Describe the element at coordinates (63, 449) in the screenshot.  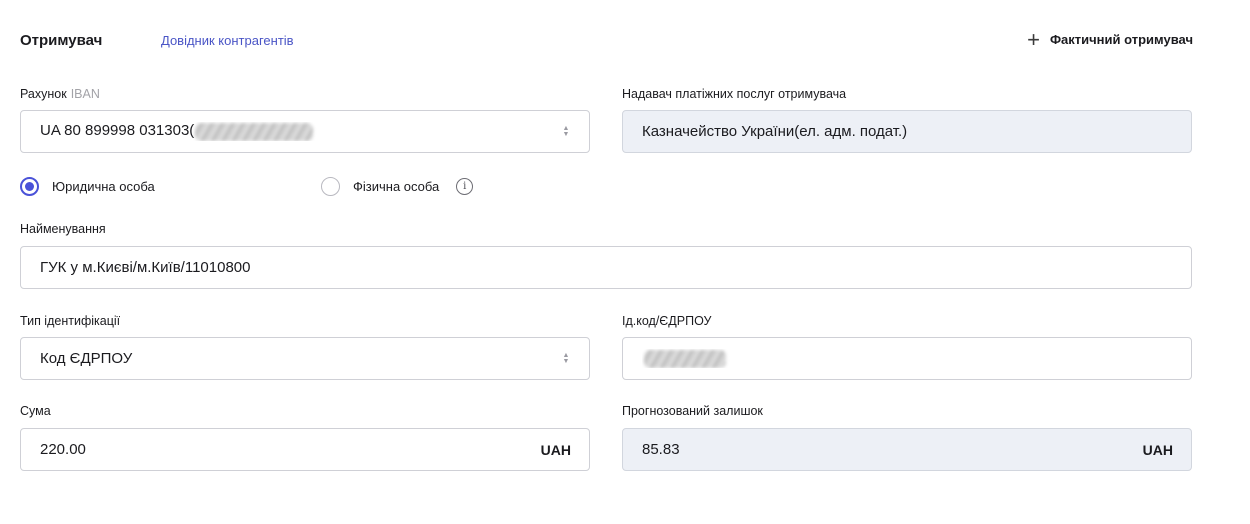
I see `amount-value: 220.00` at that location.